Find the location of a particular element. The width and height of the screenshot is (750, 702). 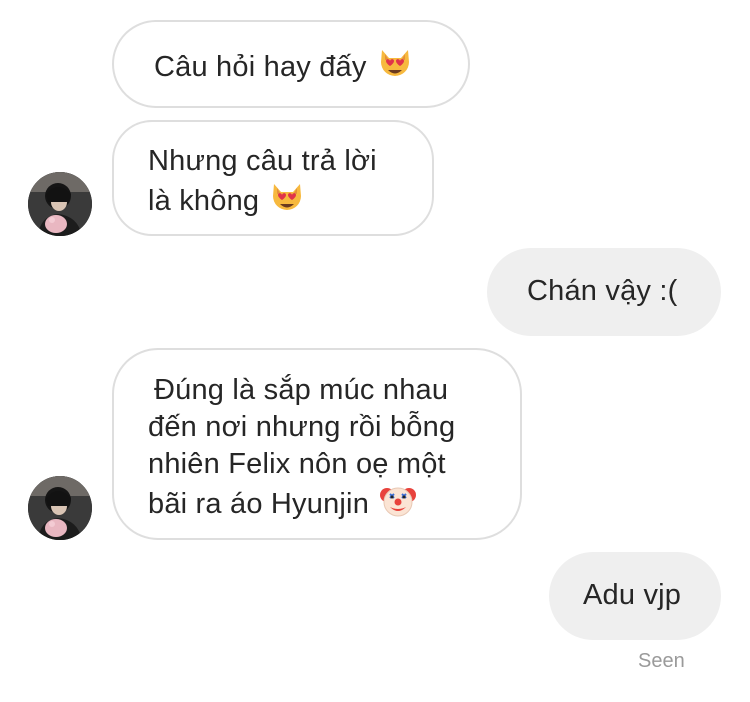

message-text: nhiên Felix nôn oẹ một is located at coordinates (297, 464).